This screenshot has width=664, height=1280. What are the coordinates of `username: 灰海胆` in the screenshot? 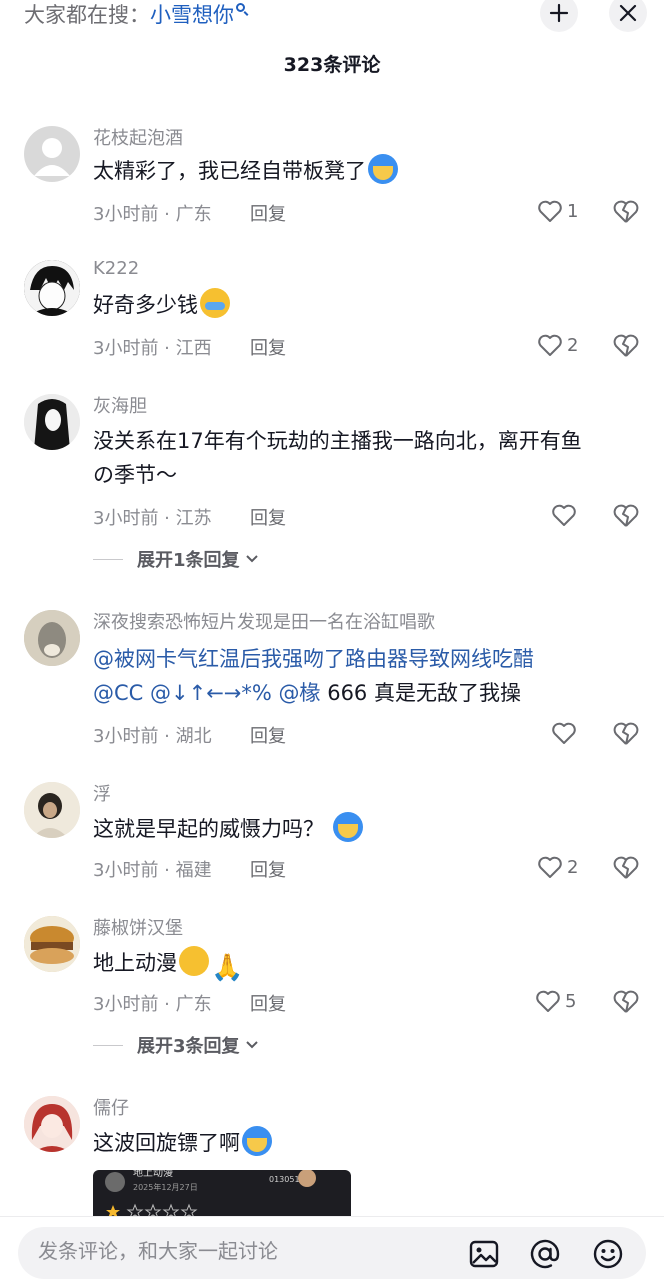 It's located at (120, 405).